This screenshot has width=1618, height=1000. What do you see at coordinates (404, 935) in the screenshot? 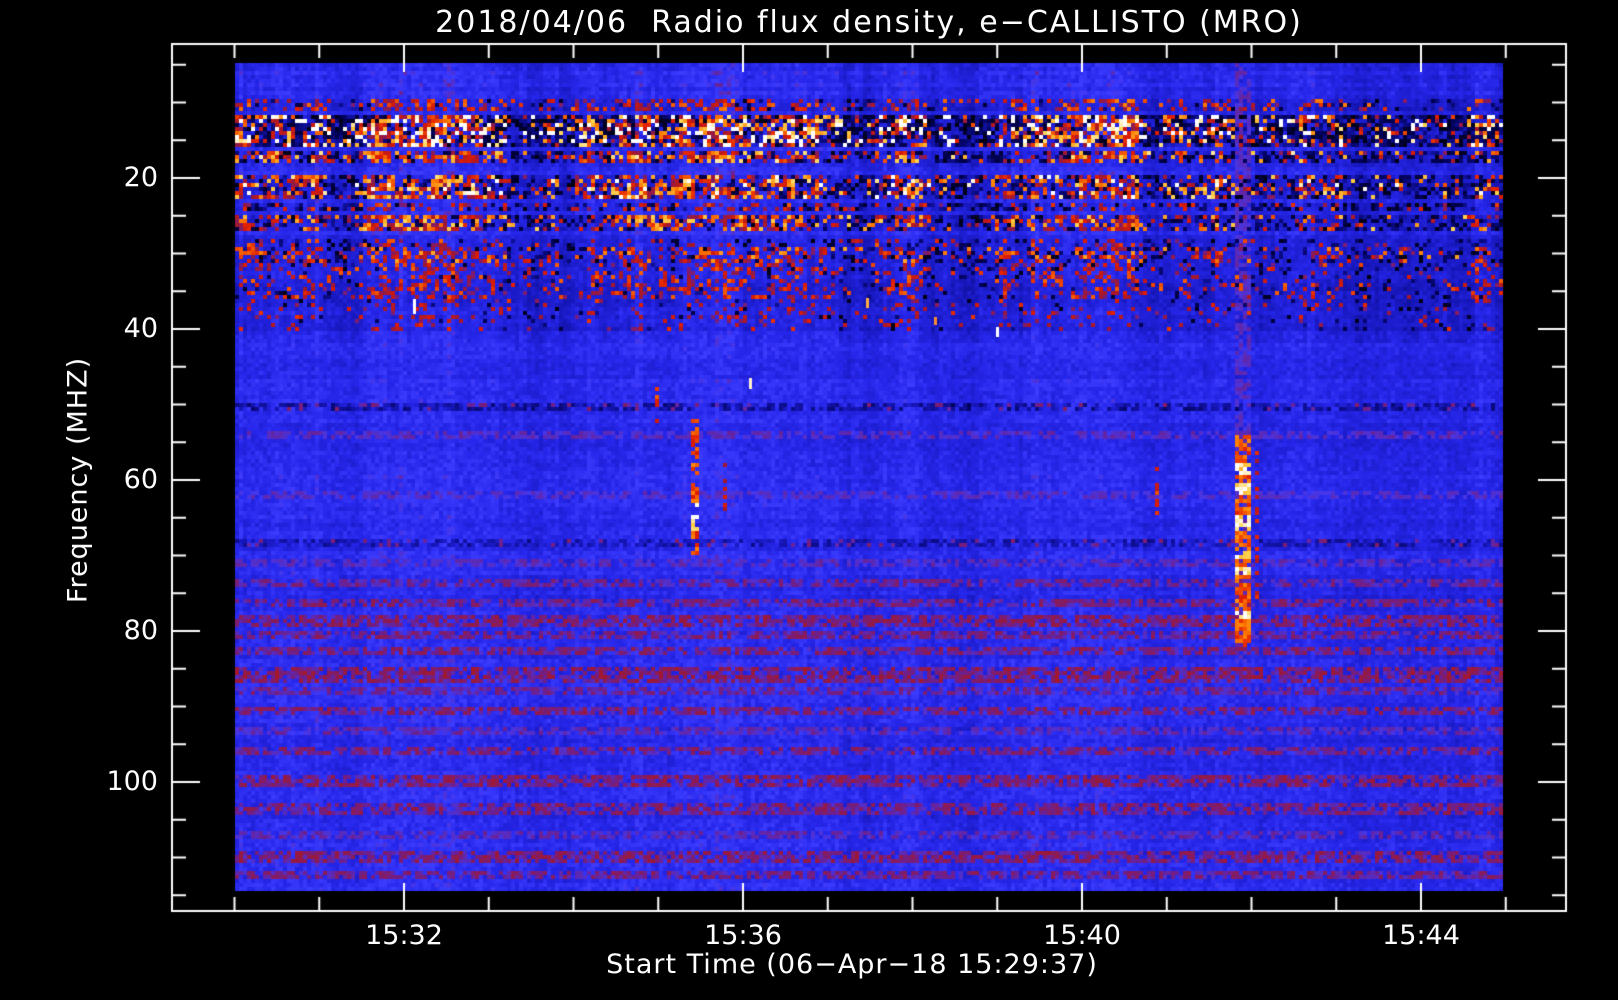
I see `x-tick-label: 15:32` at bounding box center [404, 935].